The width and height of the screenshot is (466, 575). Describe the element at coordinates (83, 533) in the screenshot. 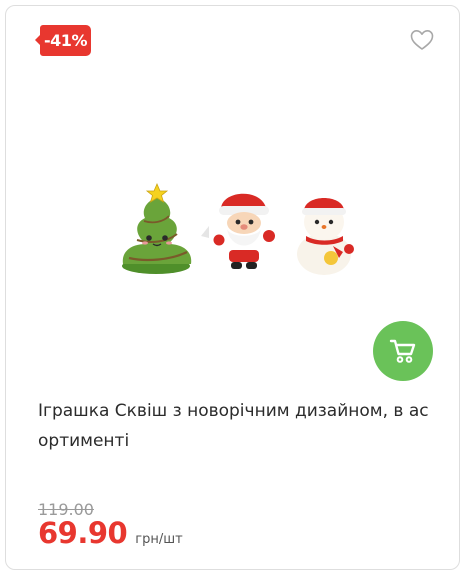

I see `current-price: 69.90` at that location.